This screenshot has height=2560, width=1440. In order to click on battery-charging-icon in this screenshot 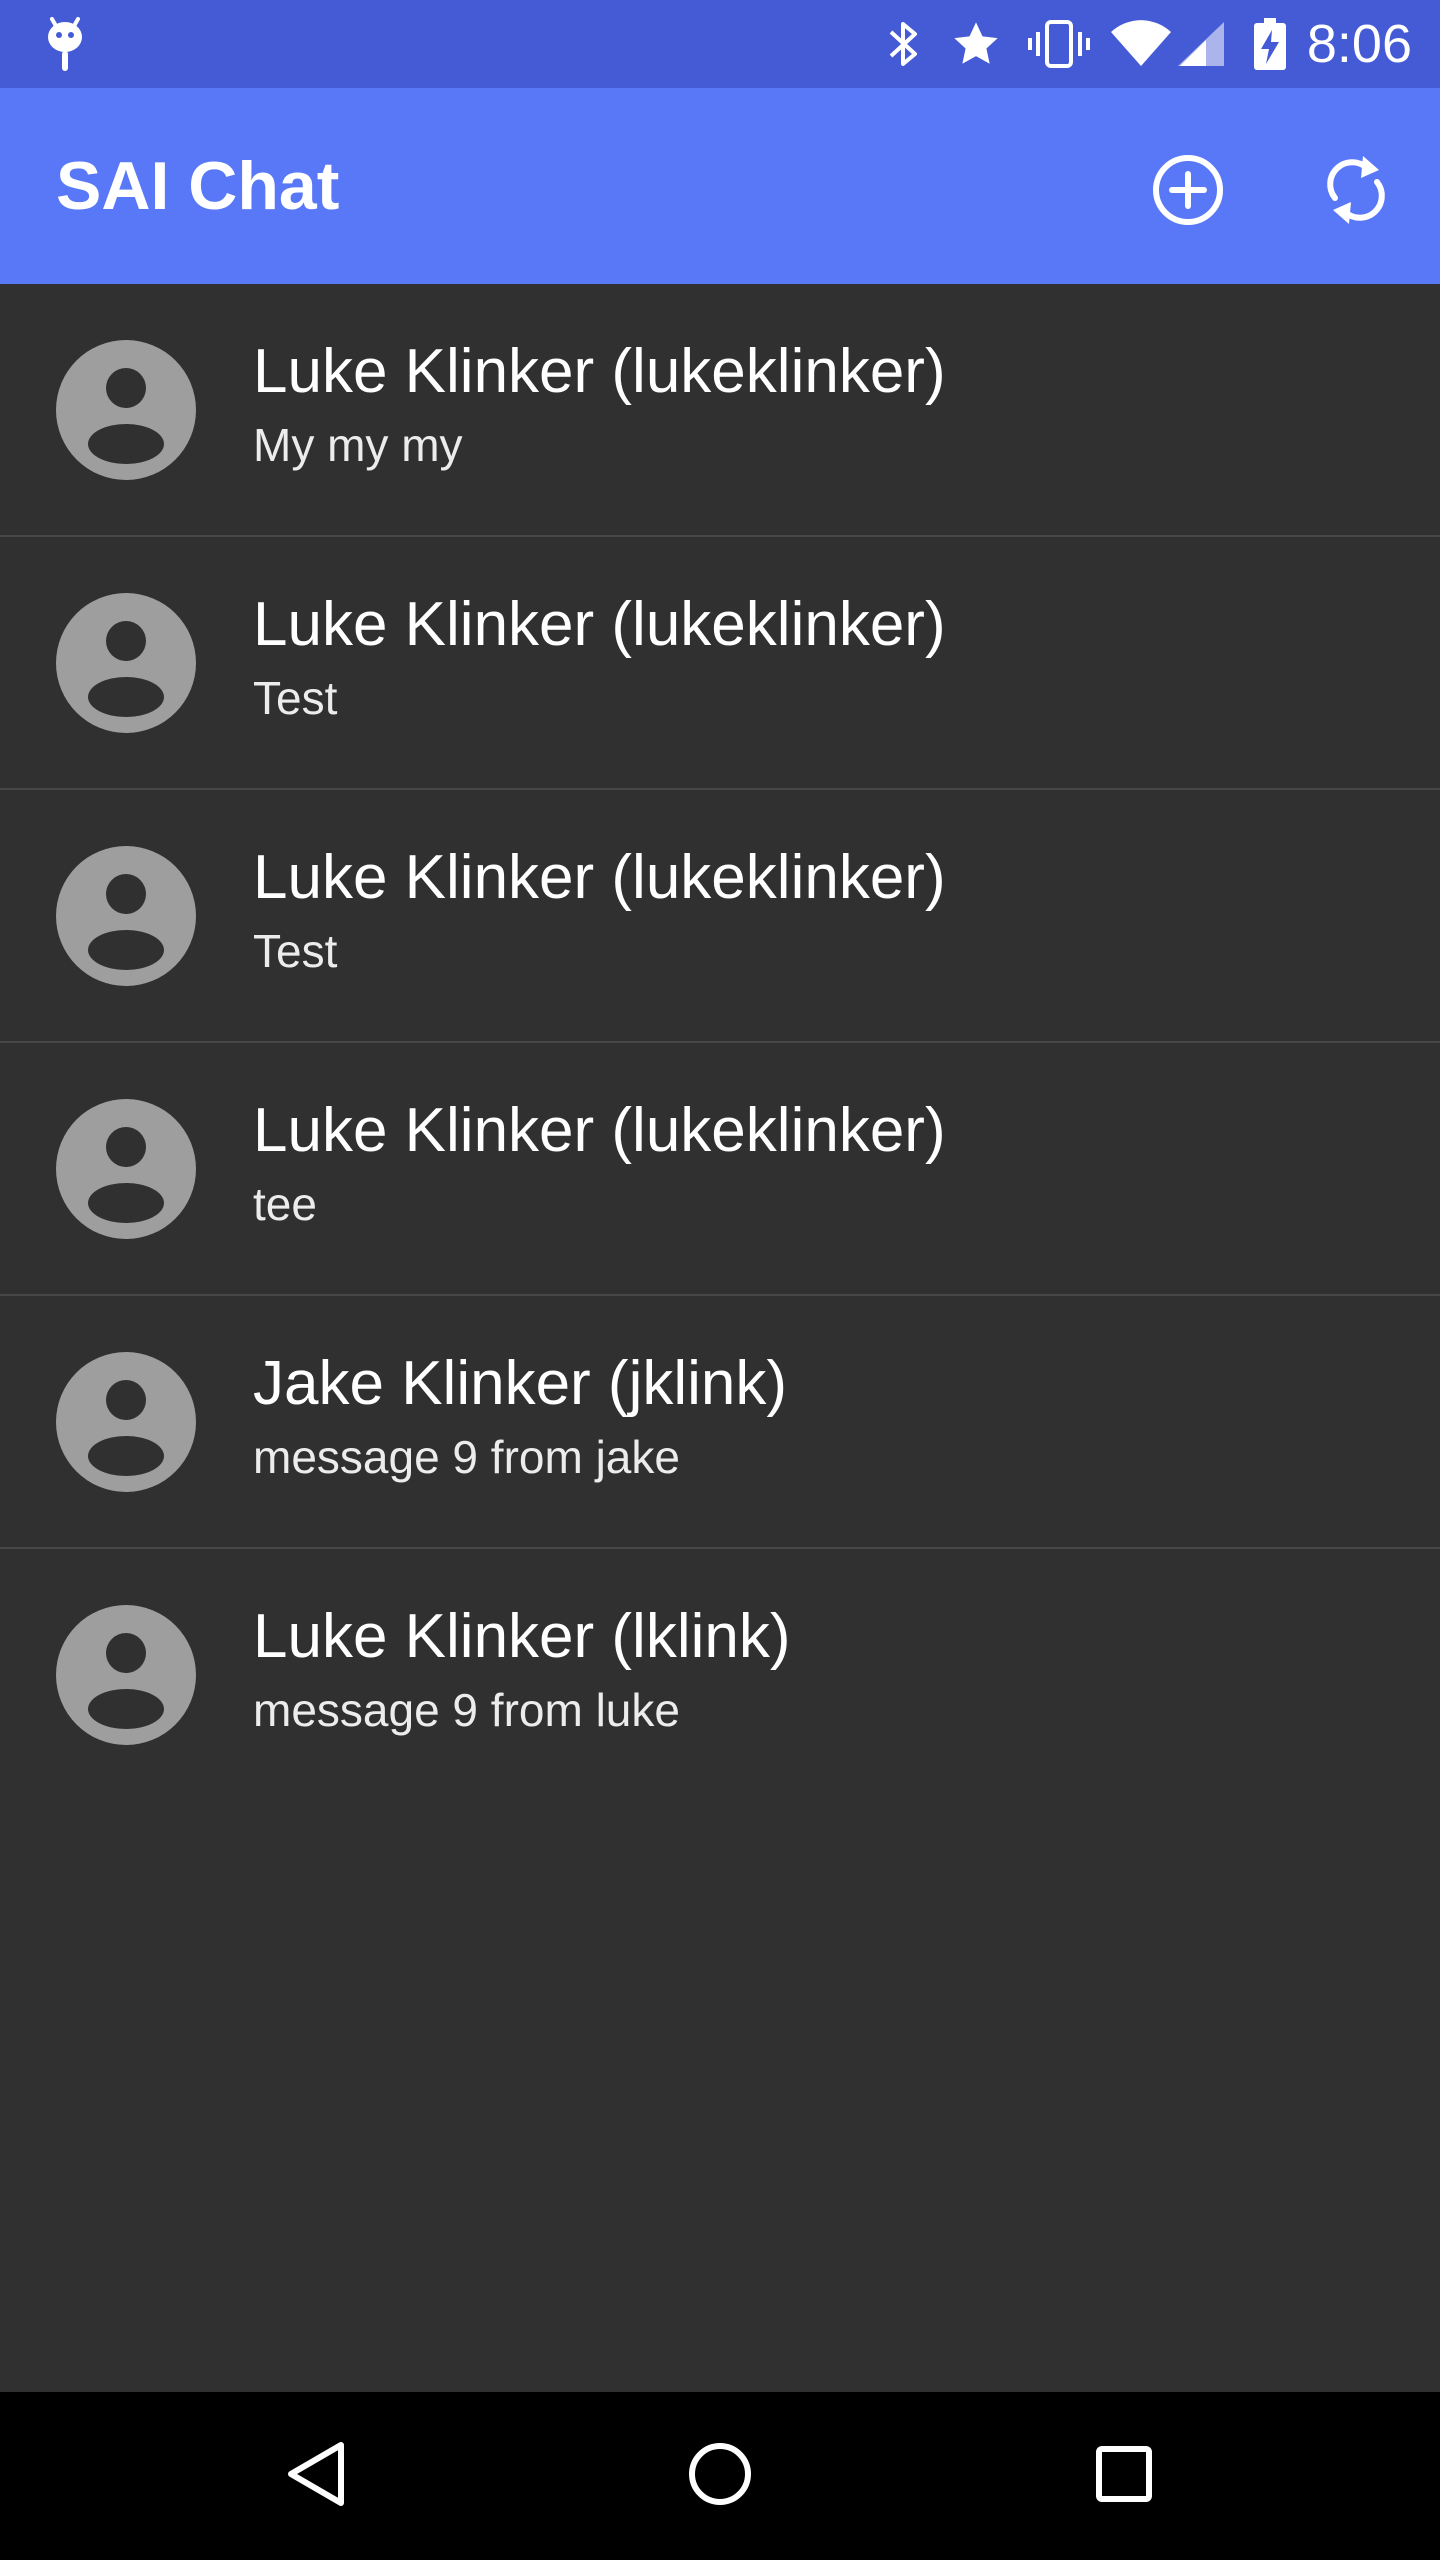, I will do `click(1270, 44)`.